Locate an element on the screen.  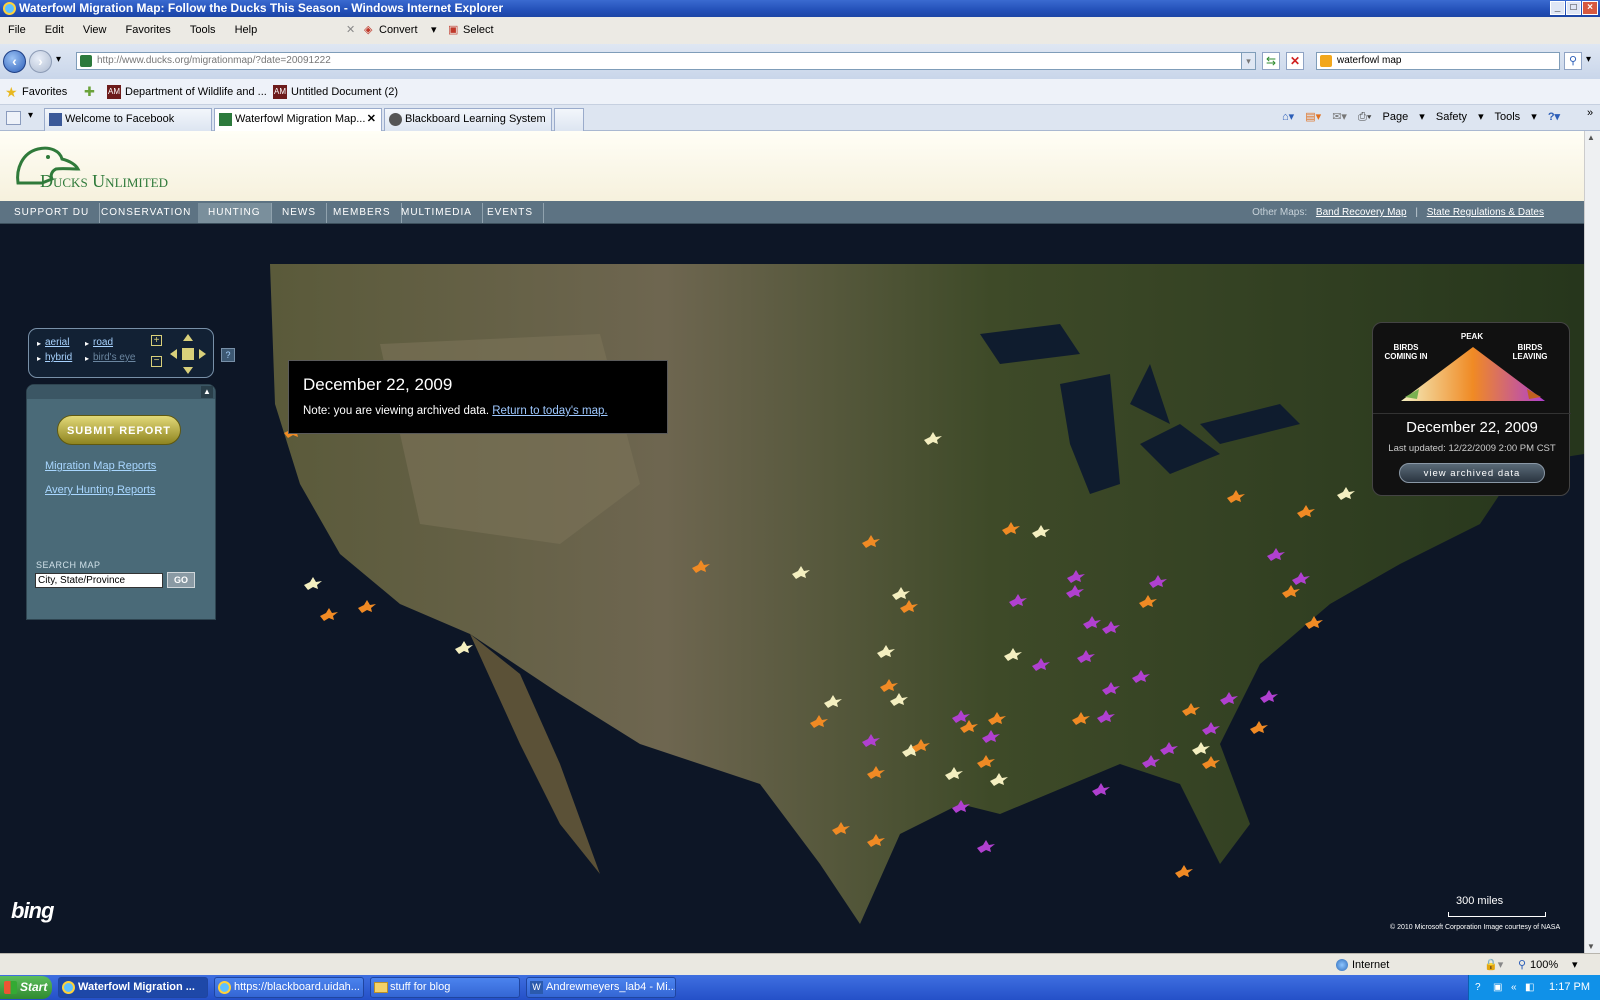
menu-view: View is located at coordinates (95, 30).